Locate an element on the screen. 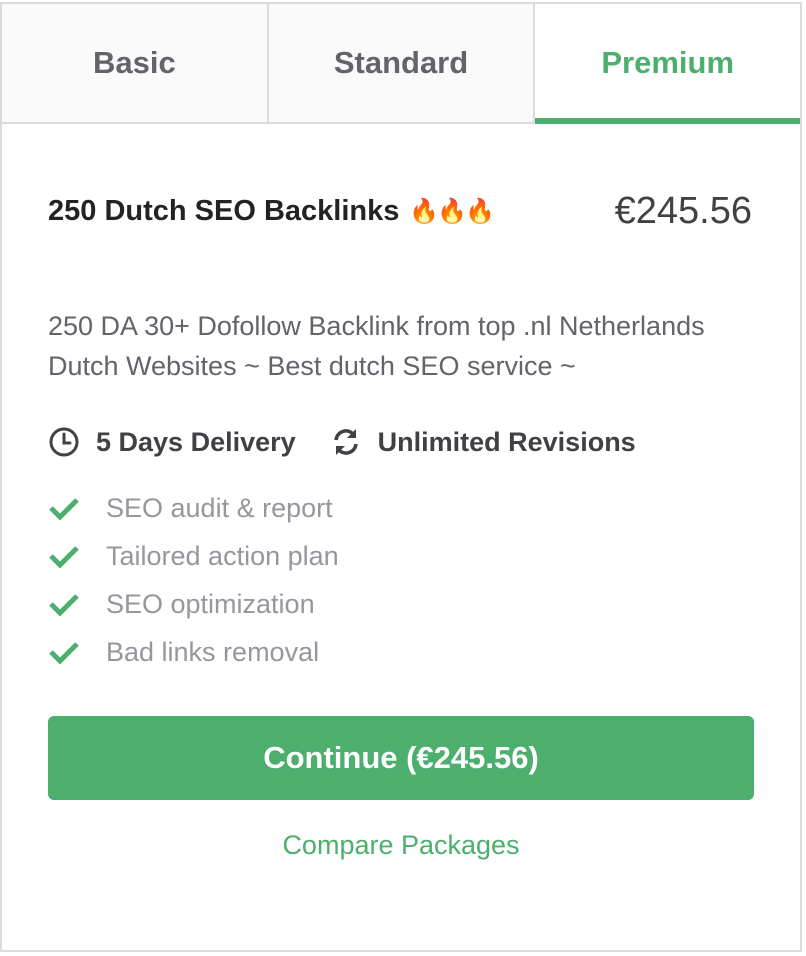 The width and height of the screenshot is (806, 956). package-price: €245.56 is located at coordinates (683, 210).